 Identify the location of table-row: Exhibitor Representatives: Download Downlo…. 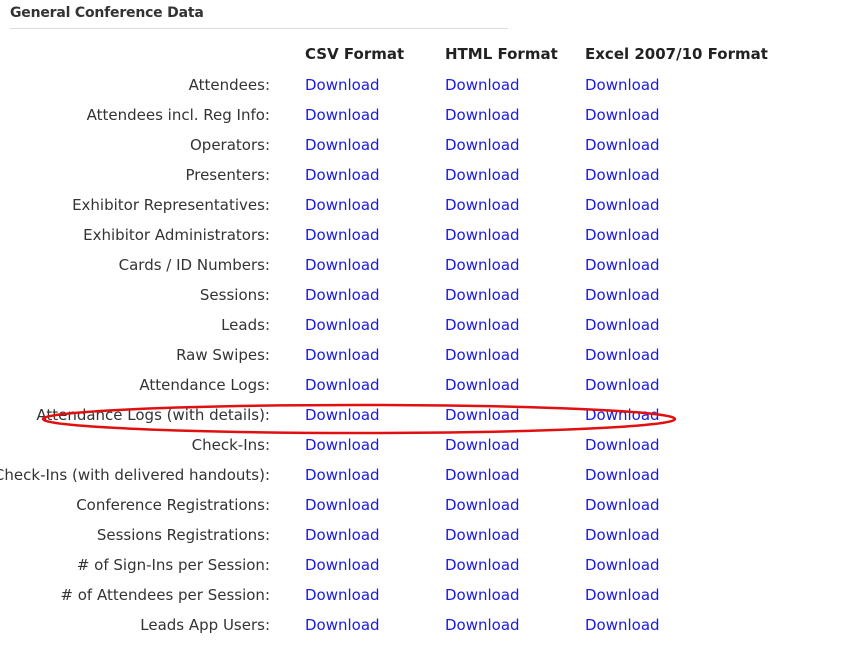
(432, 205).